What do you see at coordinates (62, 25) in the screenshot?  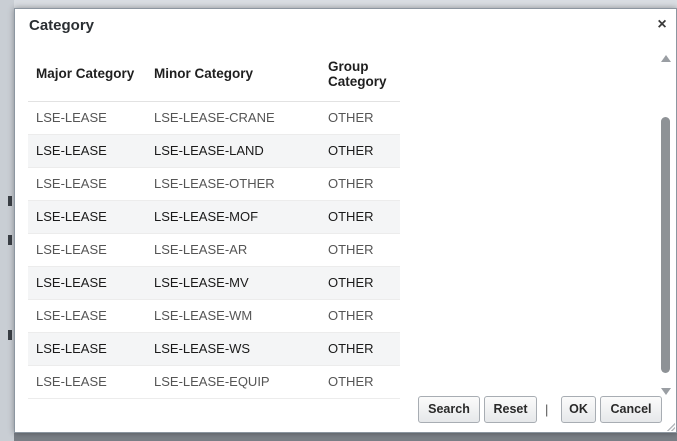 I see `dialog-title: Category` at bounding box center [62, 25].